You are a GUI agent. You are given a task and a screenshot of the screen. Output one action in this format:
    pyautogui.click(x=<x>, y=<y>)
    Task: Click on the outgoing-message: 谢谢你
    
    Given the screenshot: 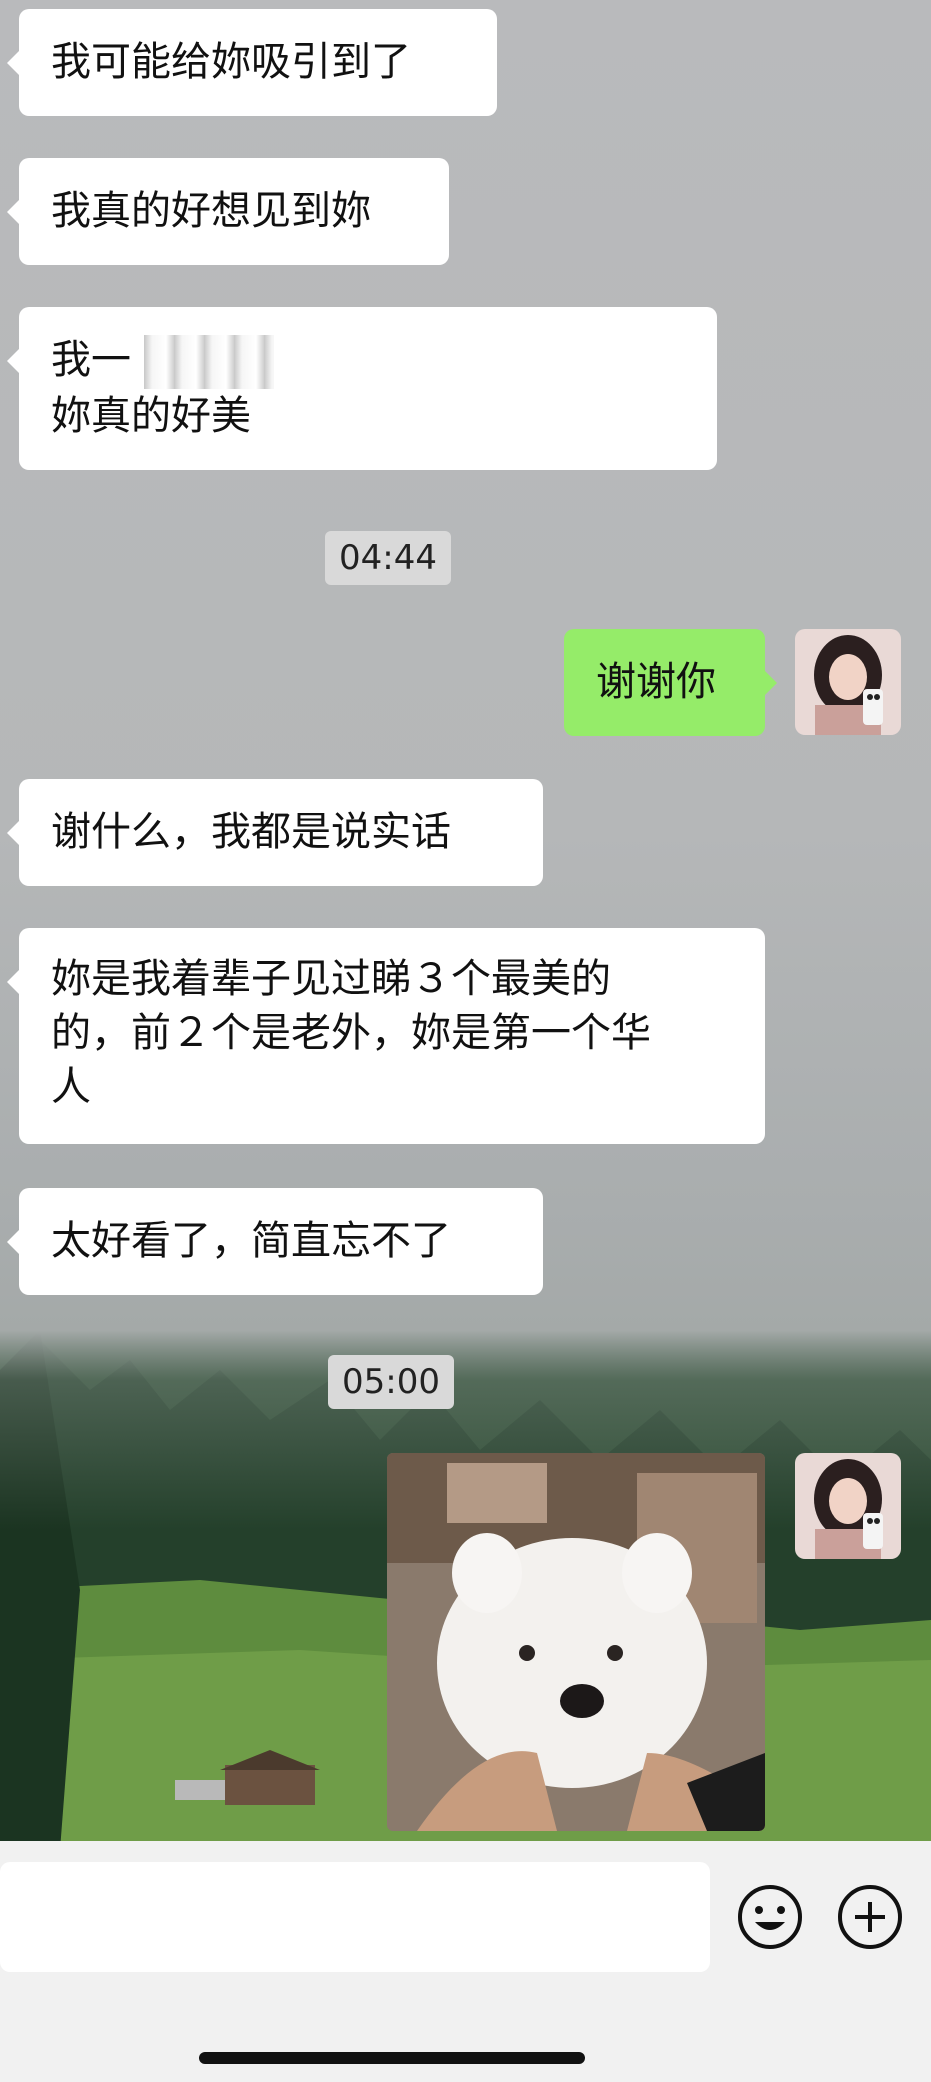 What is the action you would take?
    pyautogui.click(x=670, y=682)
    